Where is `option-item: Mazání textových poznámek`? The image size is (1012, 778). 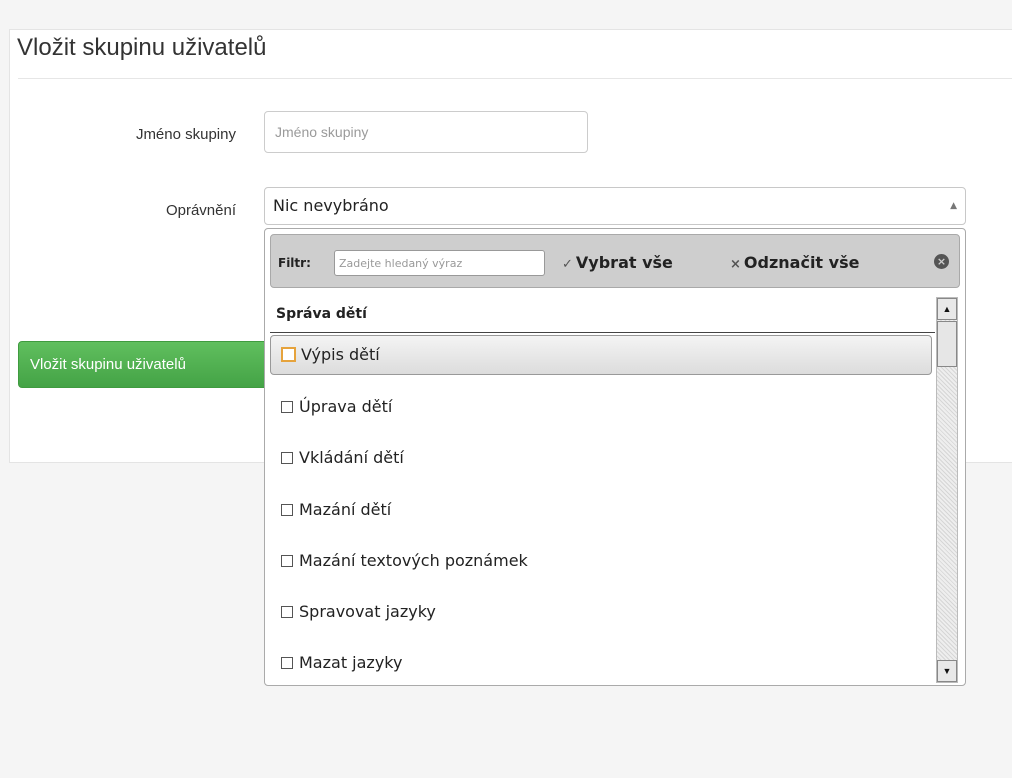 option-item: Mazání textových poznámek is located at coordinates (601, 561).